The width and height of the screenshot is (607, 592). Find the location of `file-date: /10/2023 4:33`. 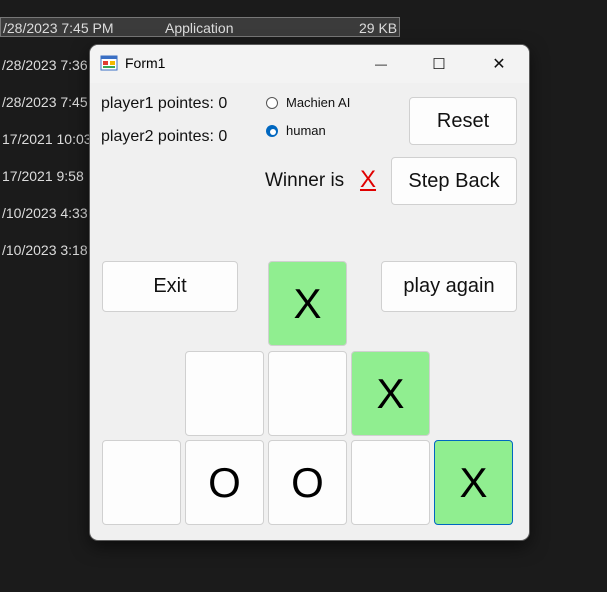

file-date: /10/2023 4:33 is located at coordinates (45, 213).